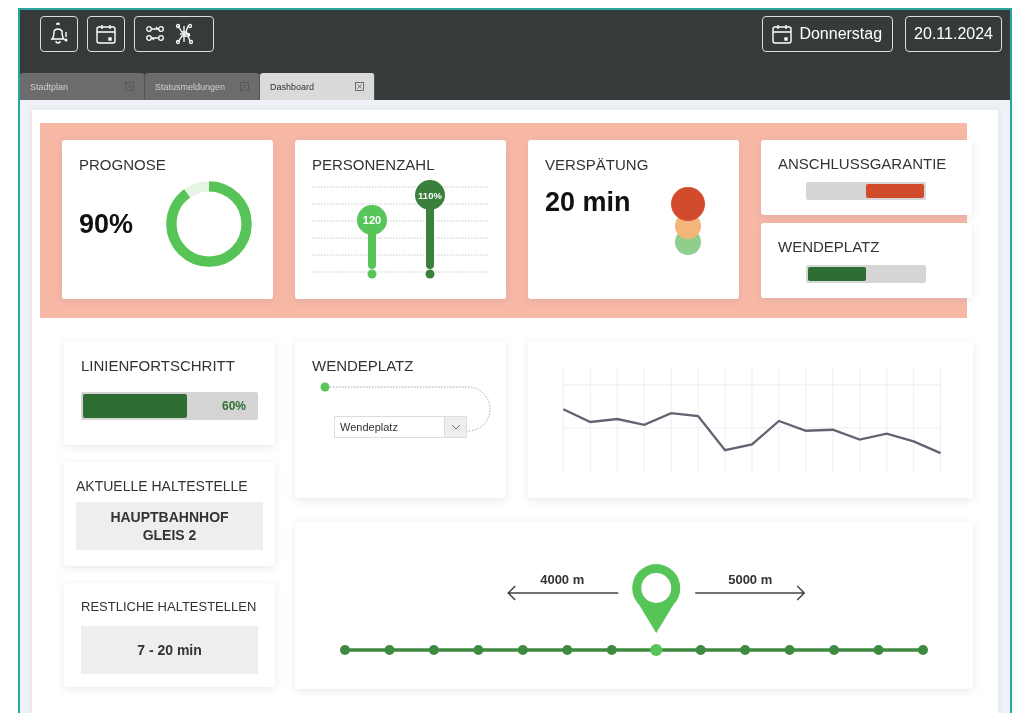 This screenshot has height=713, width=1027. I want to click on card-title: VERSPÄTUNG, so click(597, 164).